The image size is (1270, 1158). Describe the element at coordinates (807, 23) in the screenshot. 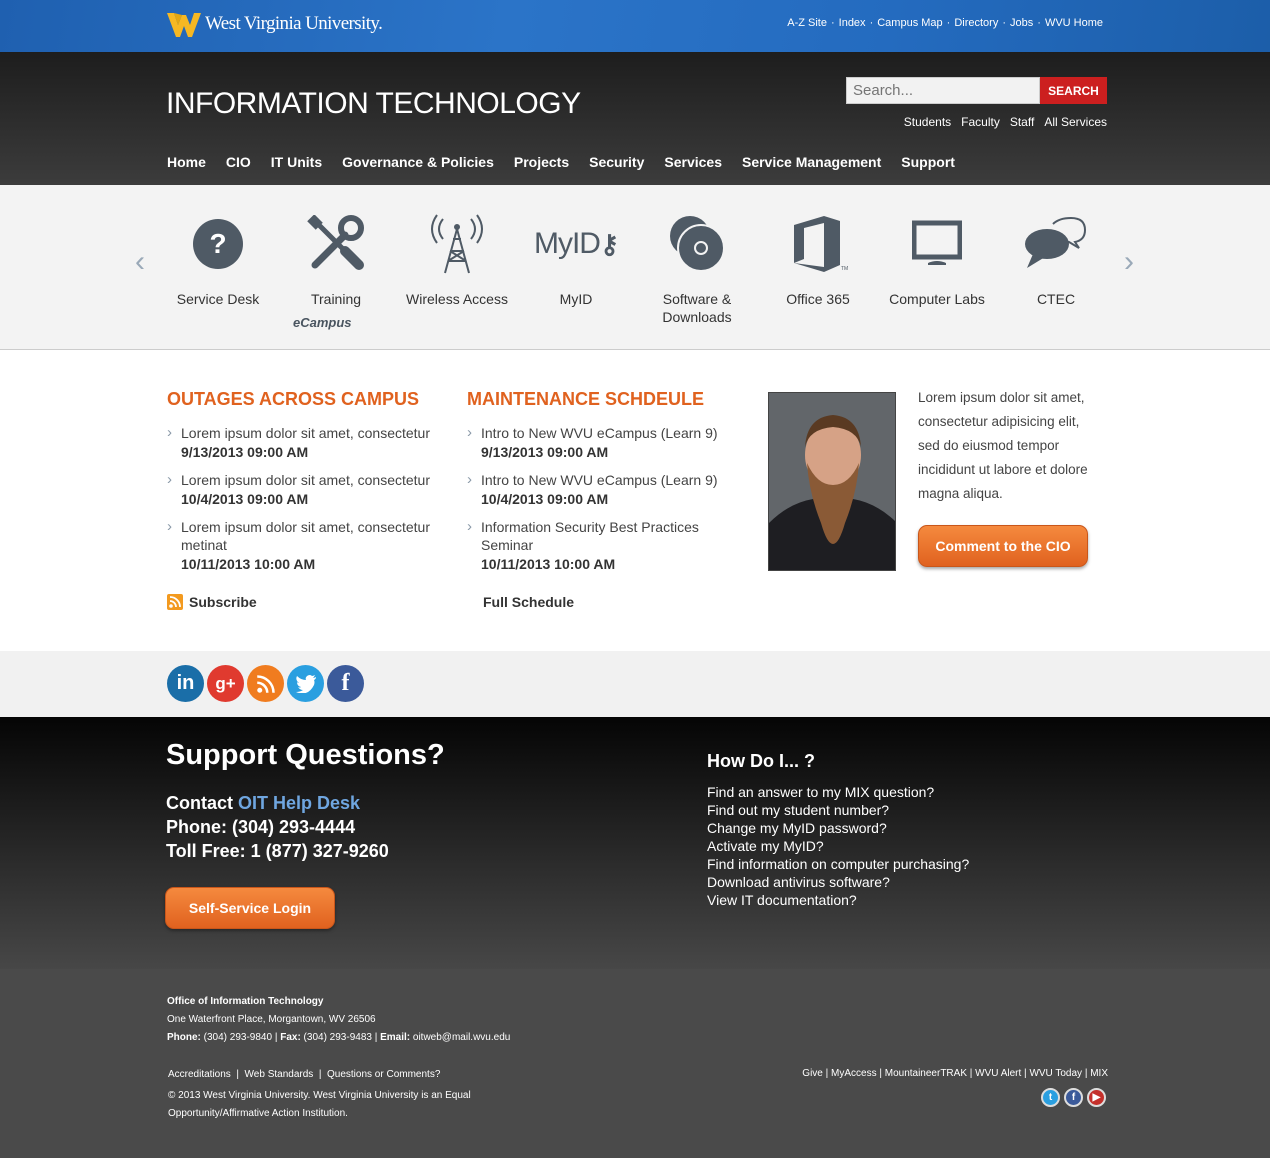

I see `top-link-az-site: A-Z Site` at that location.